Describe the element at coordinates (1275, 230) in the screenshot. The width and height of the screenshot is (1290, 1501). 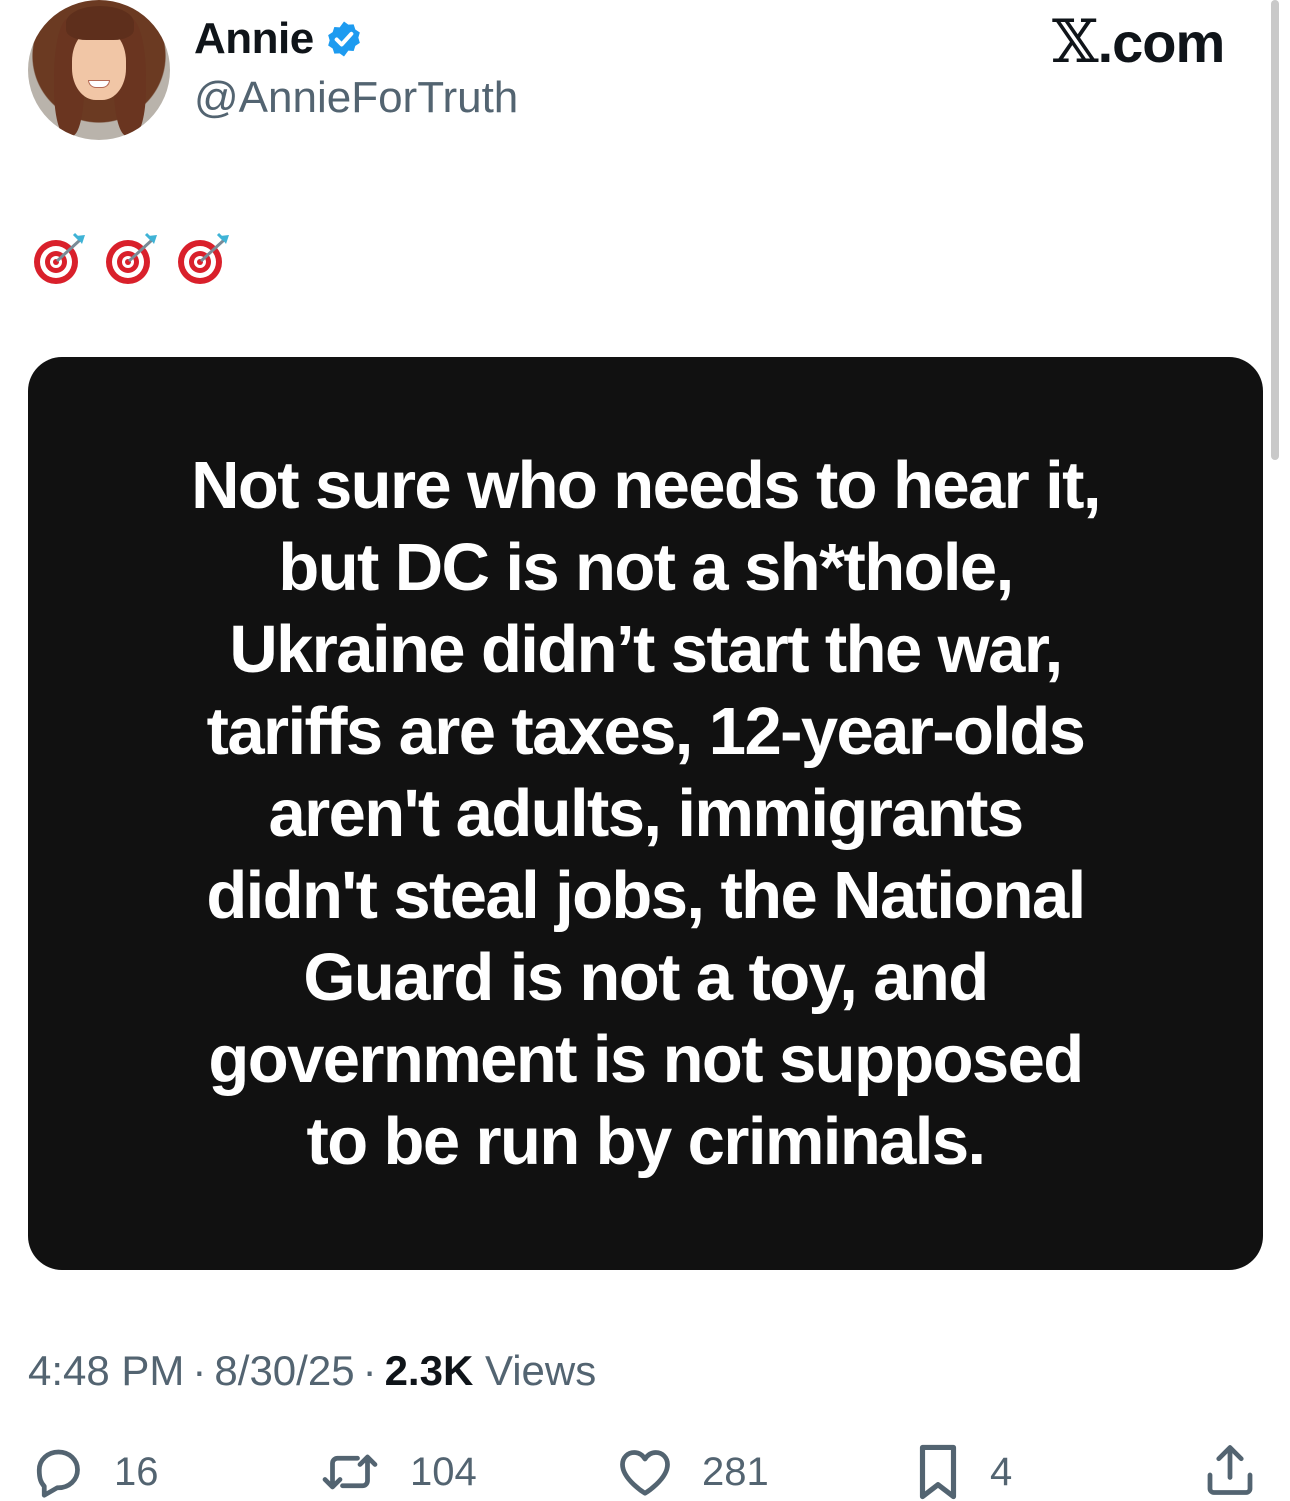
I see `scrollbar` at that location.